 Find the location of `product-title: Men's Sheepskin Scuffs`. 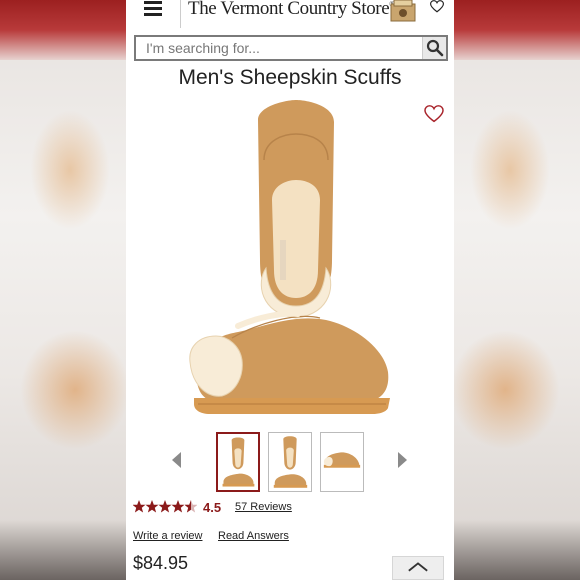

product-title: Men's Sheepskin Scuffs is located at coordinates (290, 77).